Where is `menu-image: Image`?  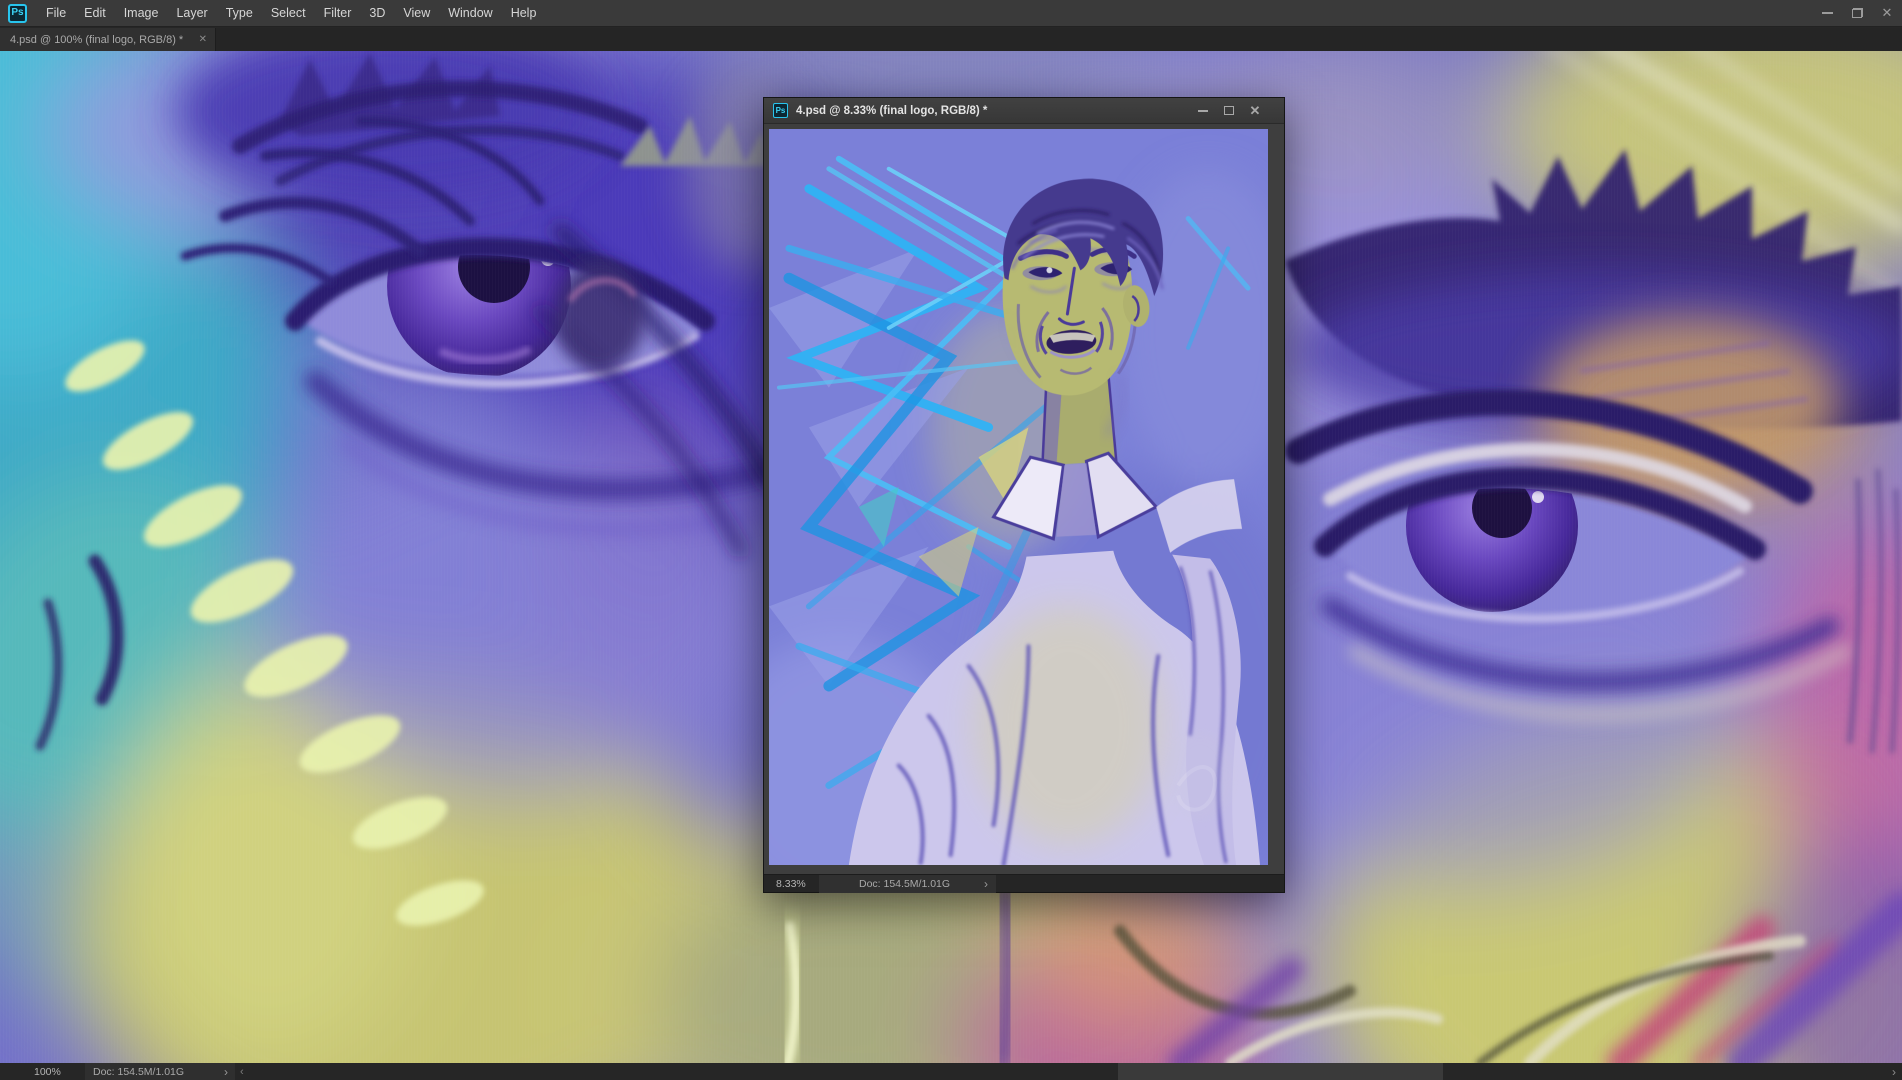
menu-image: Image is located at coordinates (141, 13).